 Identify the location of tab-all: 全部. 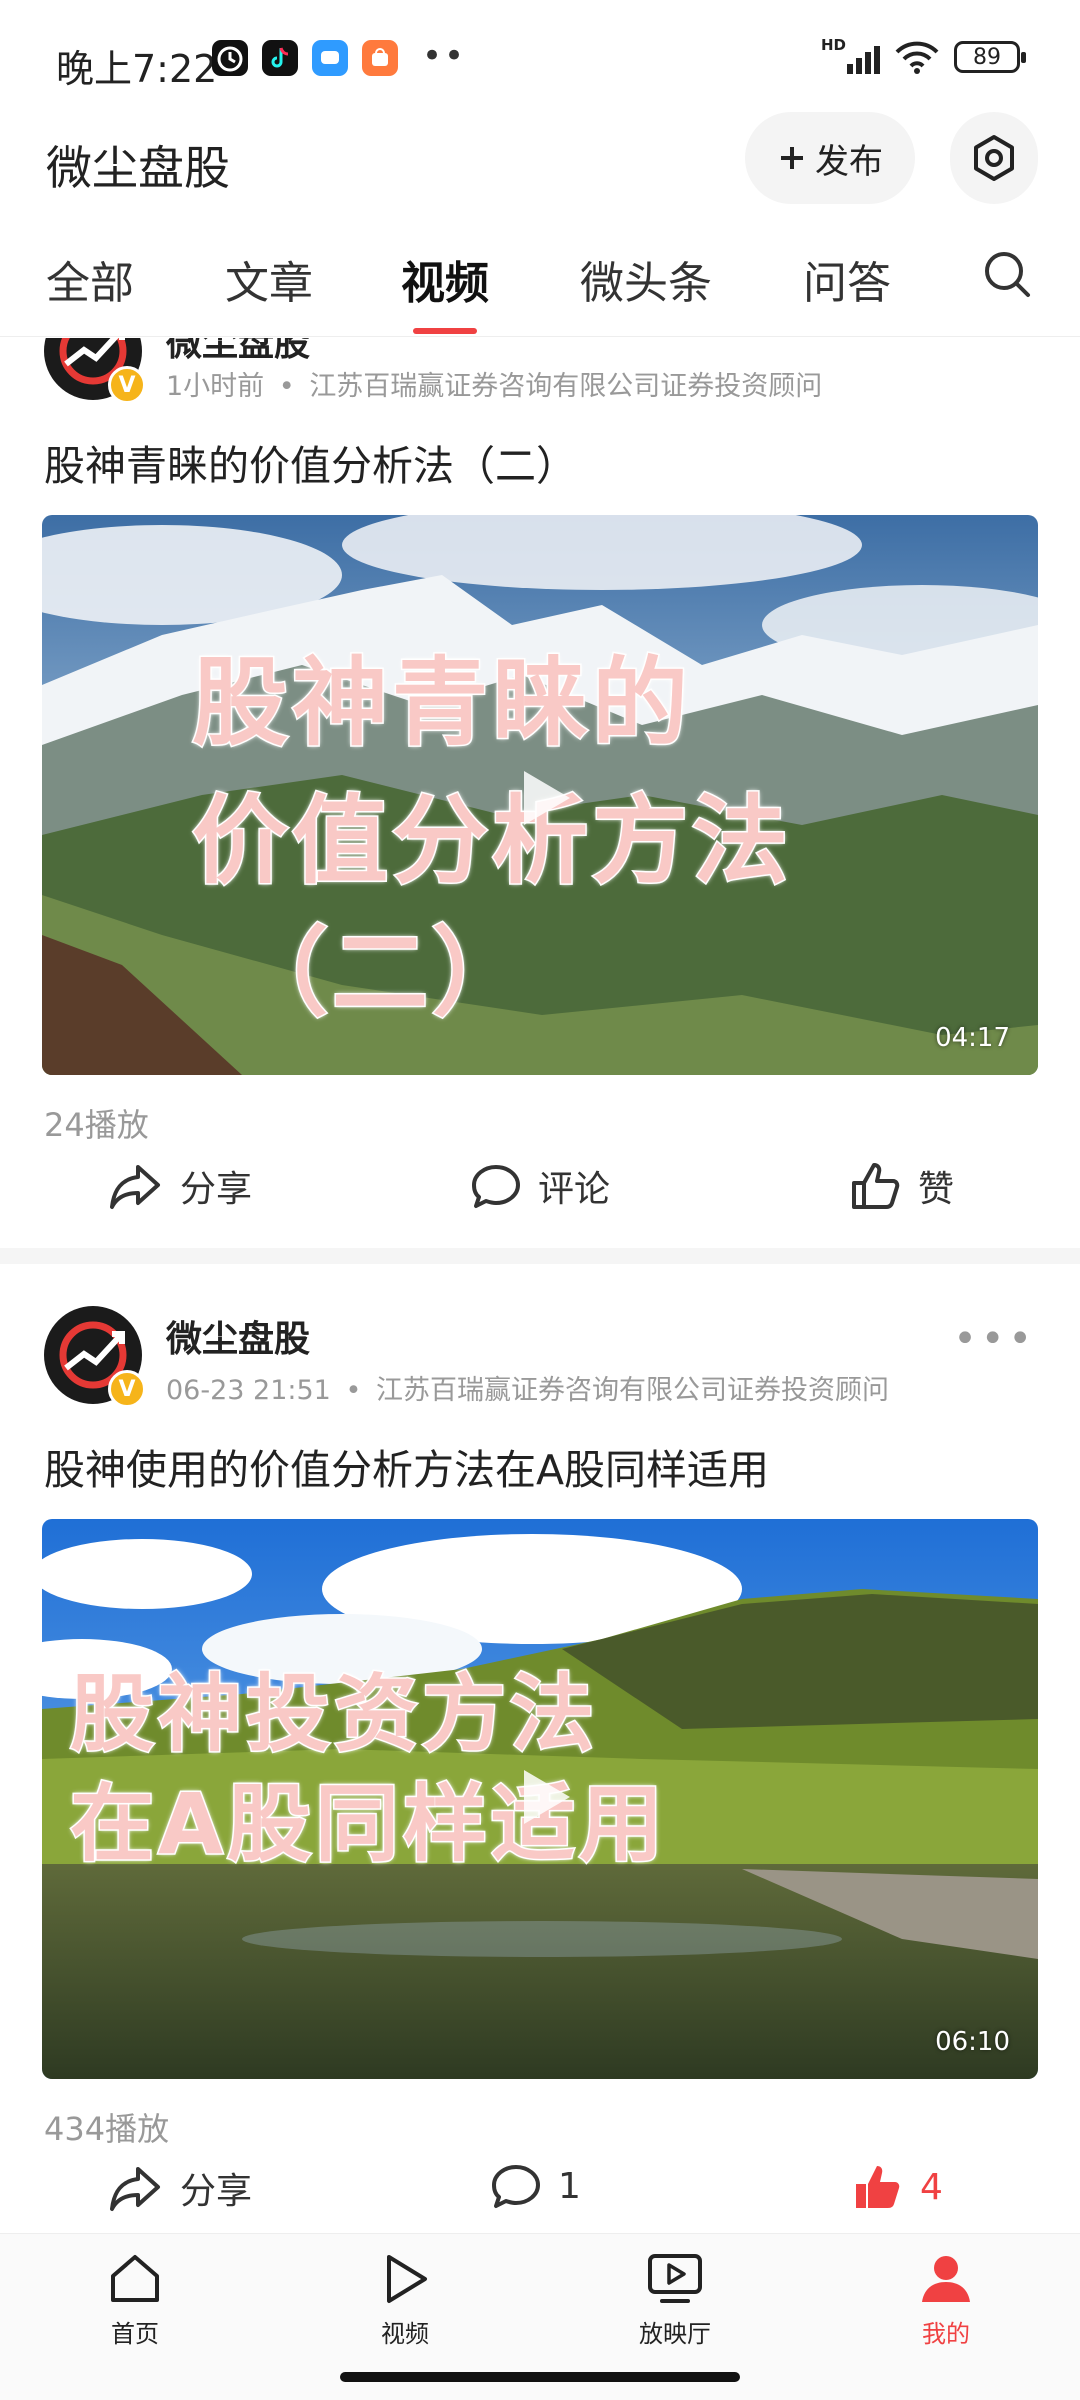
(90, 279).